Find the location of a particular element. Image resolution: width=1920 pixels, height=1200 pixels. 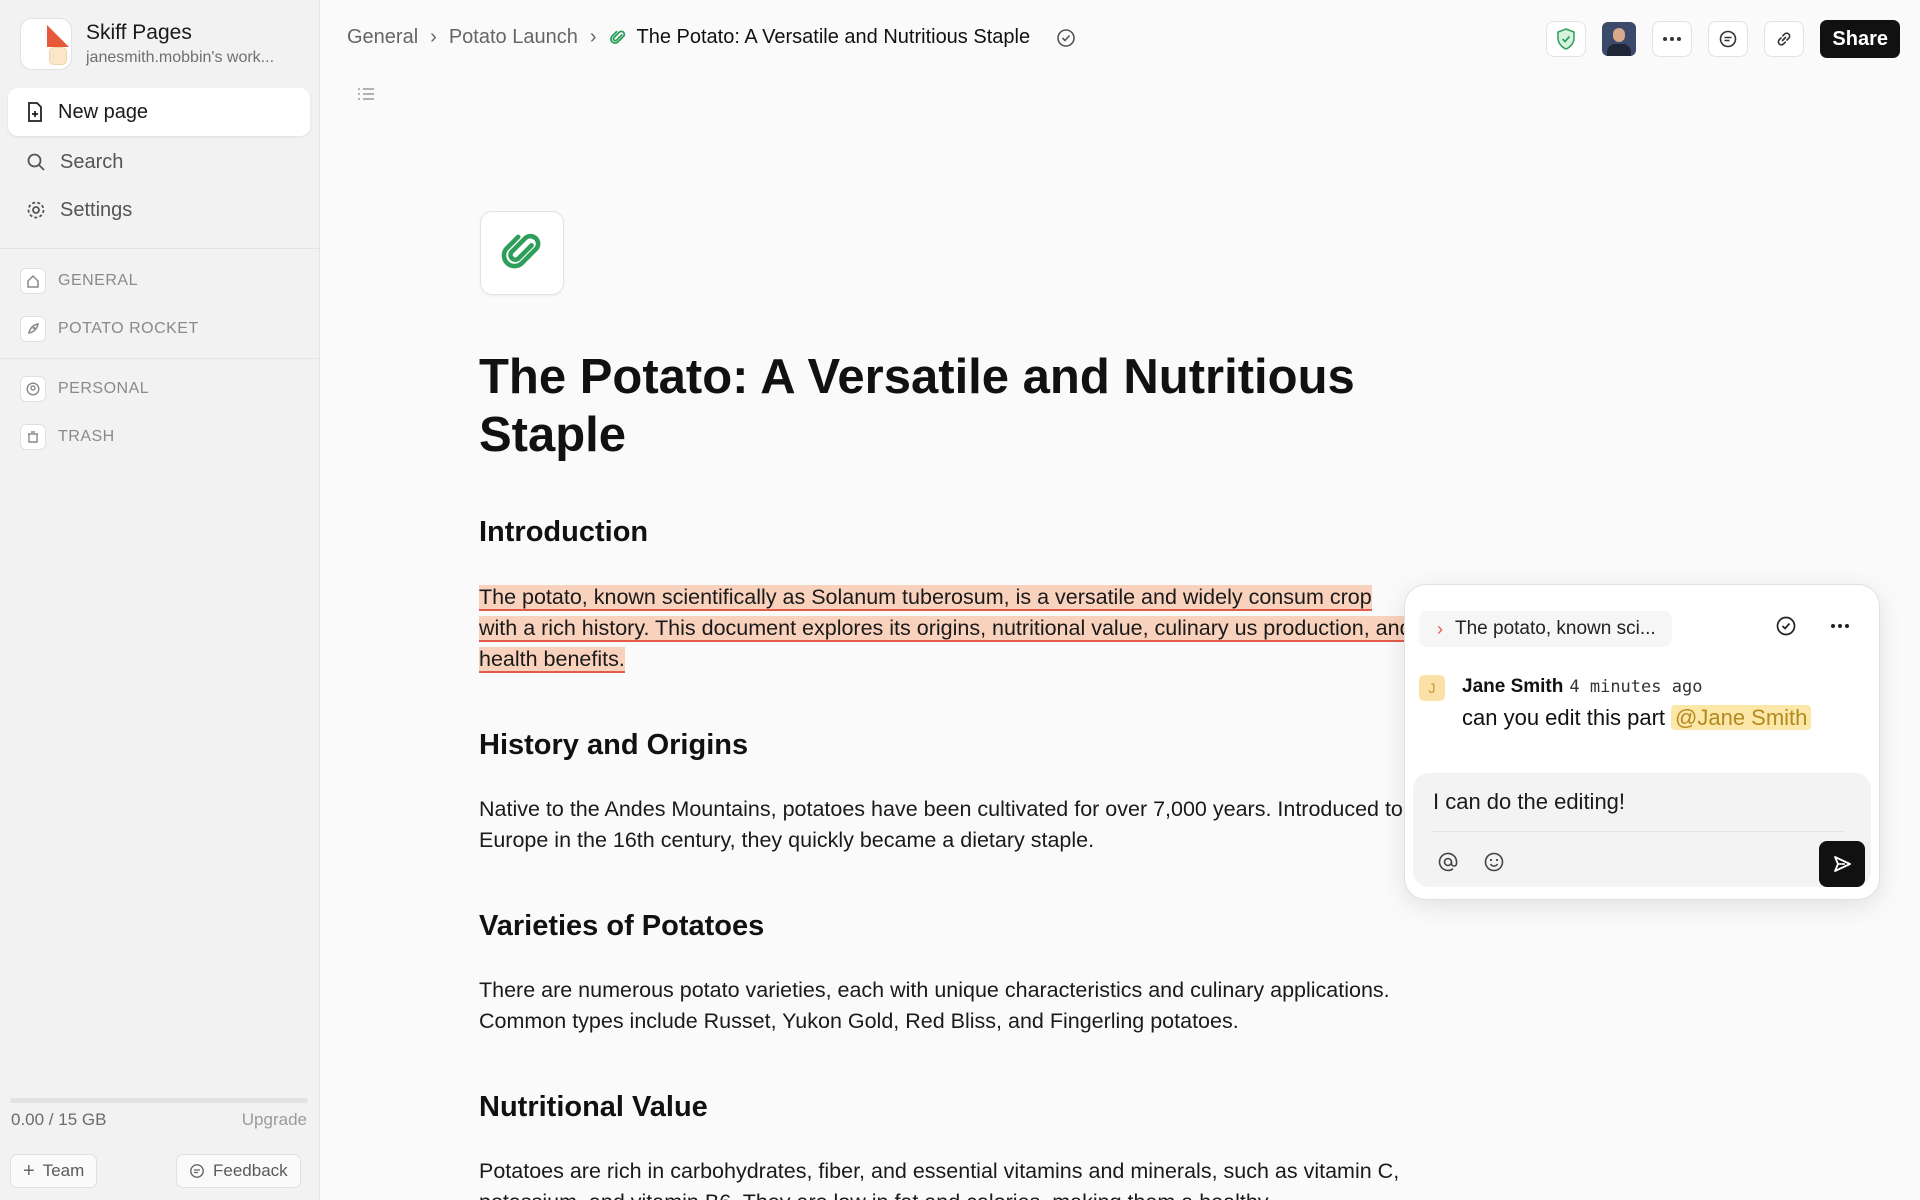

team-label: Team is located at coordinates (63, 1170).